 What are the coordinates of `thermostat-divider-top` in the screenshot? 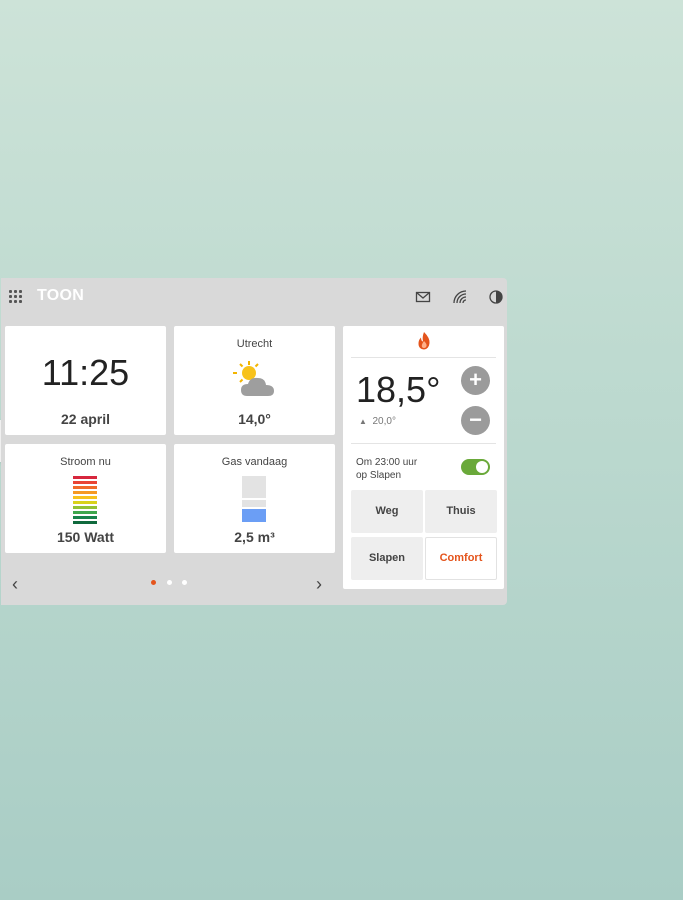 It's located at (423, 357).